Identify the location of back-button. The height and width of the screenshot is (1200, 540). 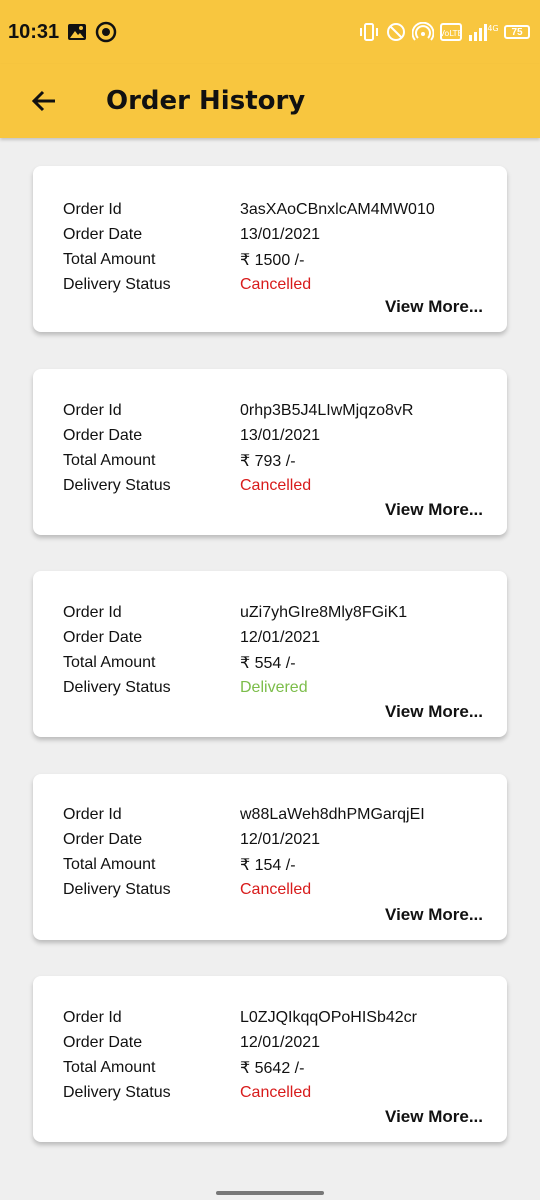
(44, 101).